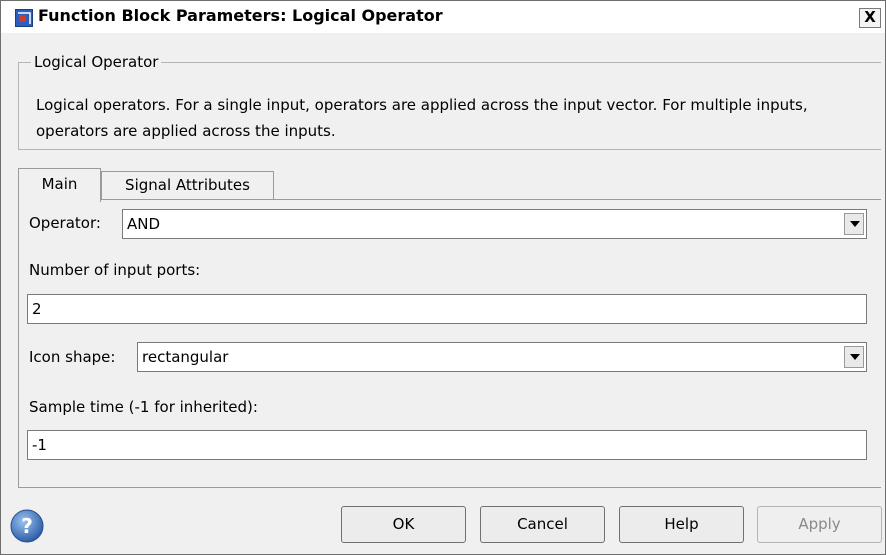 This screenshot has height=555, width=886. What do you see at coordinates (403, 524) in the screenshot?
I see `ok-button: OK` at bounding box center [403, 524].